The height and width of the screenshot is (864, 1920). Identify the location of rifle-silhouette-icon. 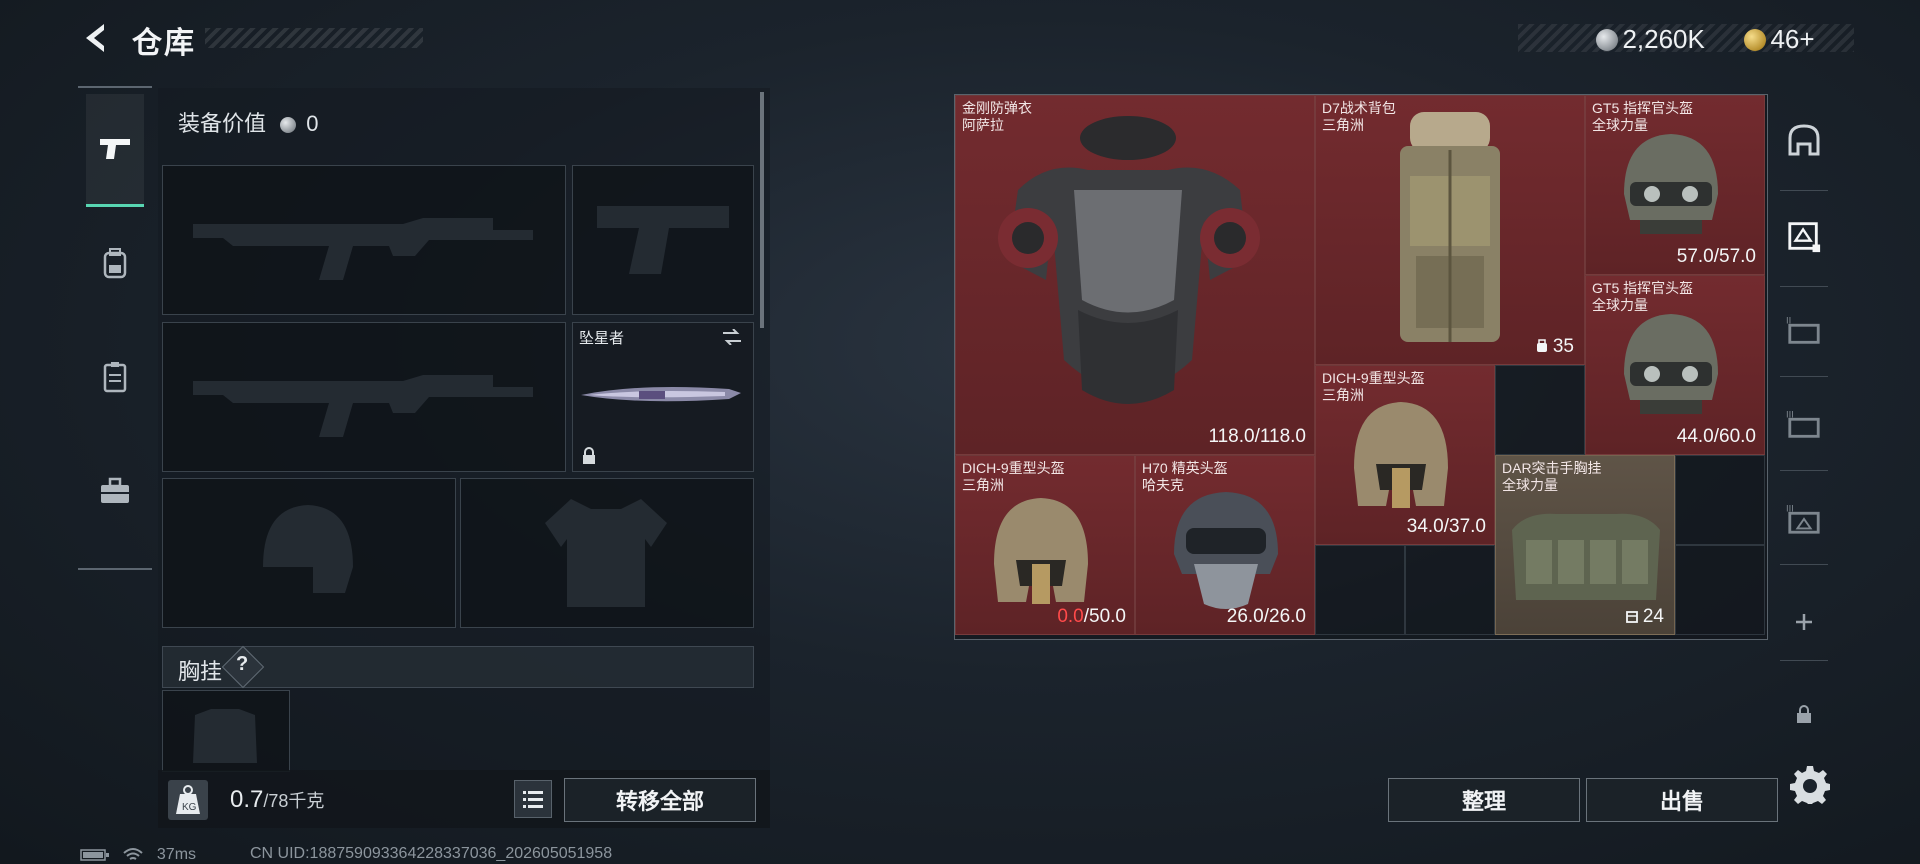
(363, 406).